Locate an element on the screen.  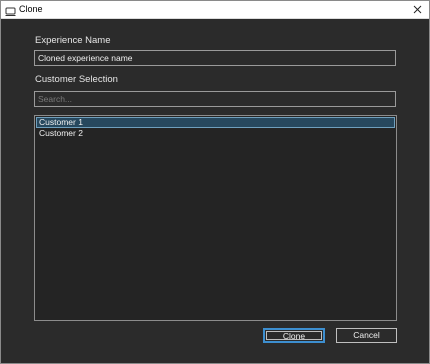
customer-list-item: Customer 2 is located at coordinates (215, 133).